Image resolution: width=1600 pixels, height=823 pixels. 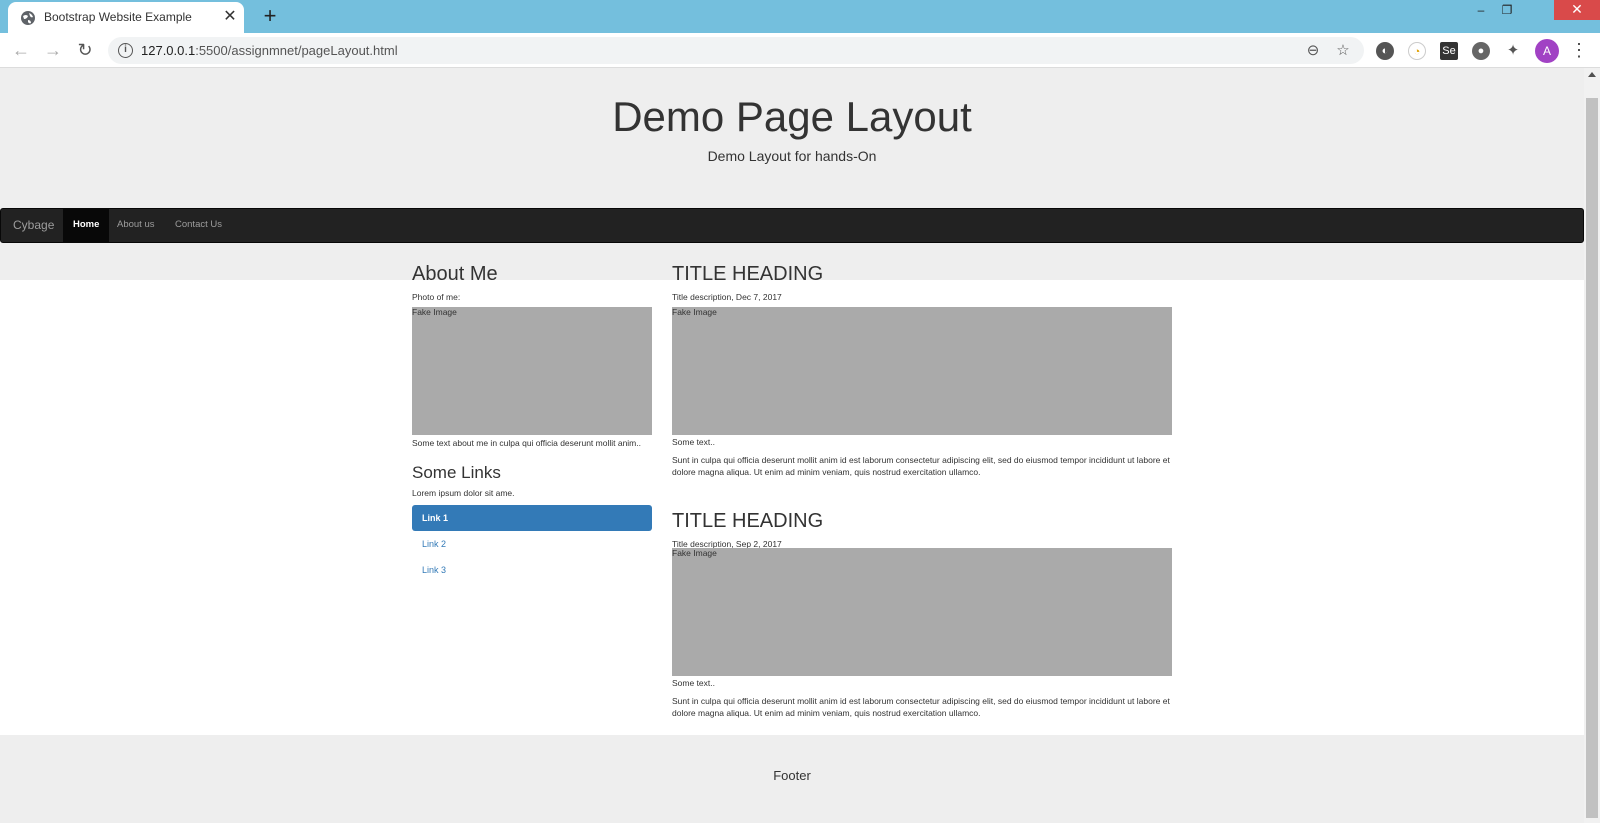 What do you see at coordinates (85, 51) in the screenshot?
I see `reload-icon: ↻` at bounding box center [85, 51].